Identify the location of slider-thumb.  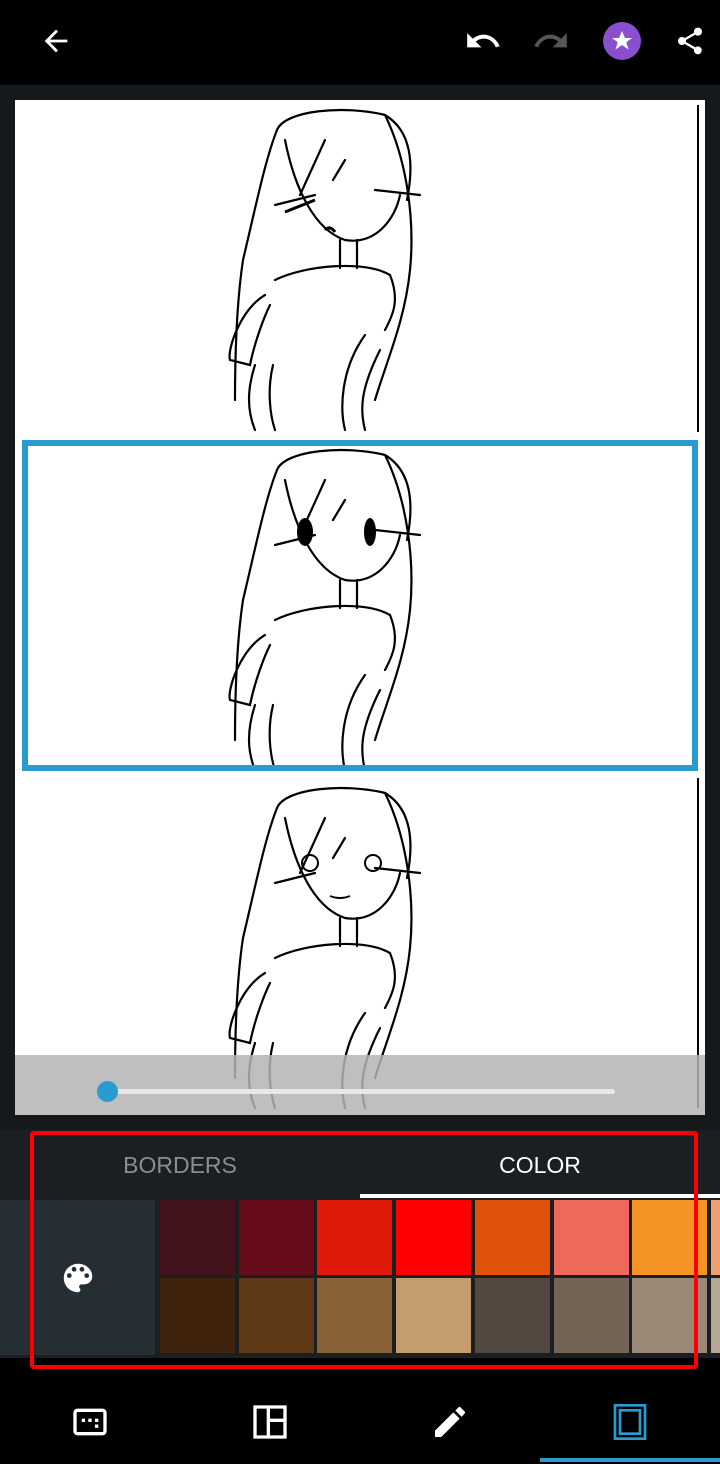
(107, 1091).